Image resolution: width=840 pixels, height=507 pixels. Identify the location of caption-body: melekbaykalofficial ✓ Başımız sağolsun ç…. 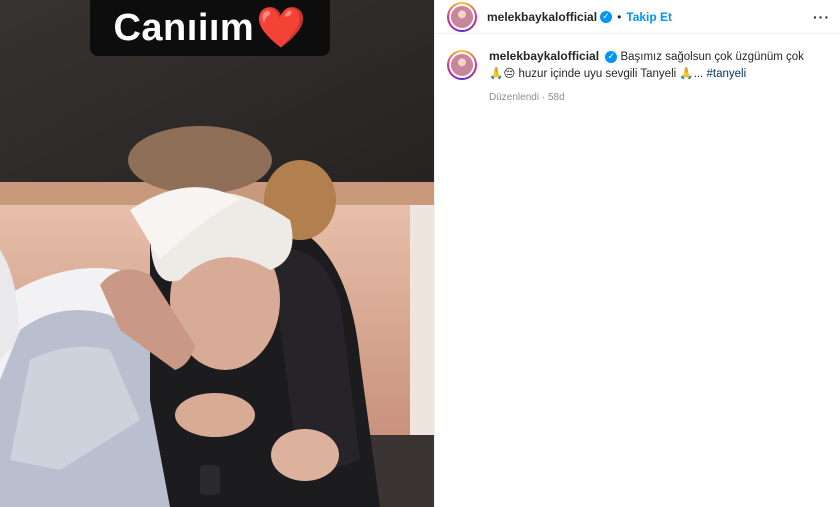
(654, 77).